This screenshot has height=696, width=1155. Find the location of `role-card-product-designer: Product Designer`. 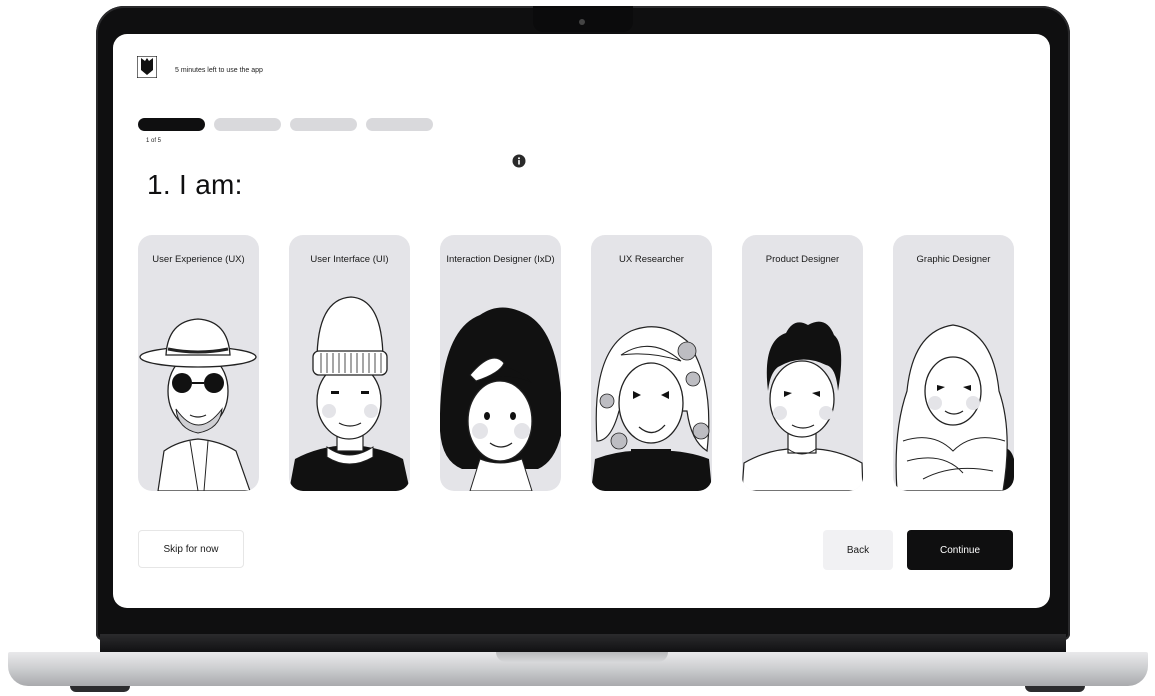

role-card-product-designer: Product Designer is located at coordinates (802, 363).